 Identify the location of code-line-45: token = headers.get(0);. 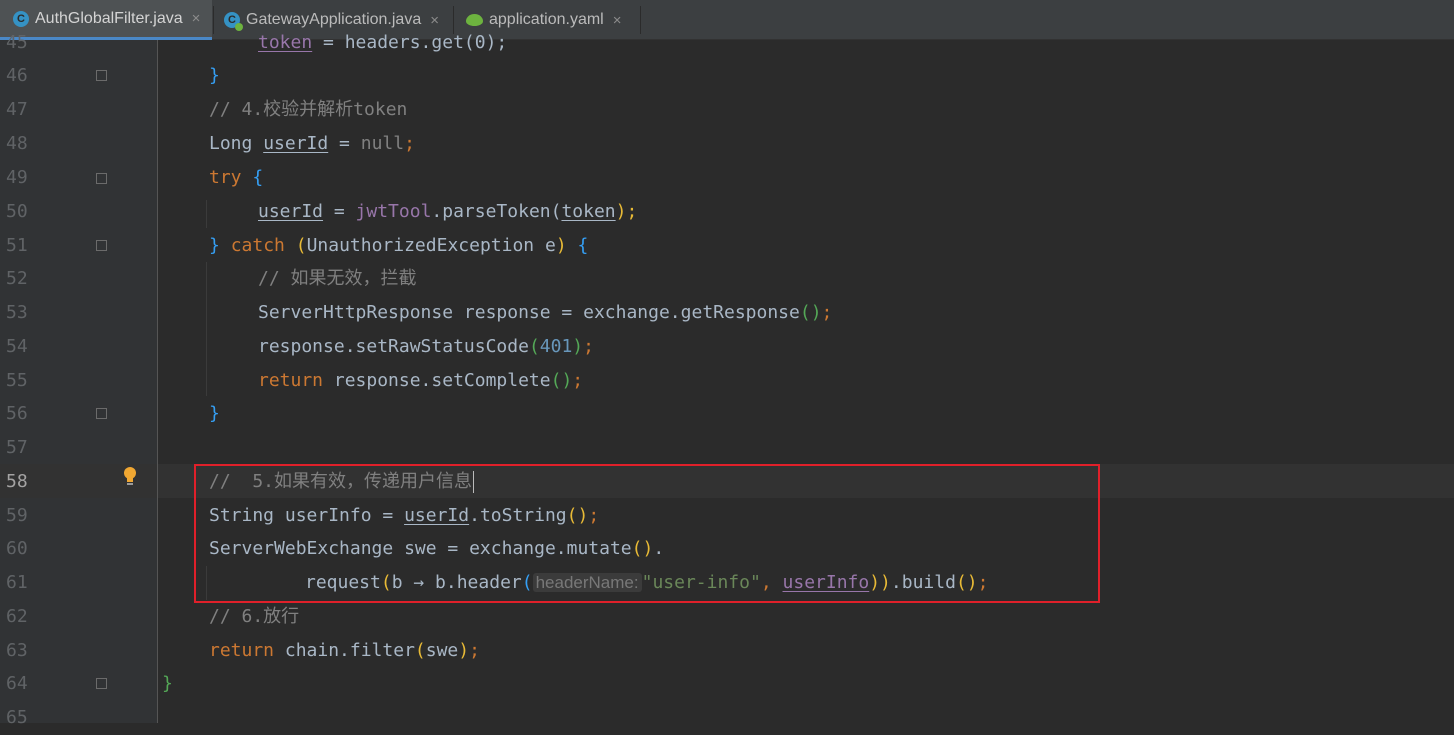
(334, 43).